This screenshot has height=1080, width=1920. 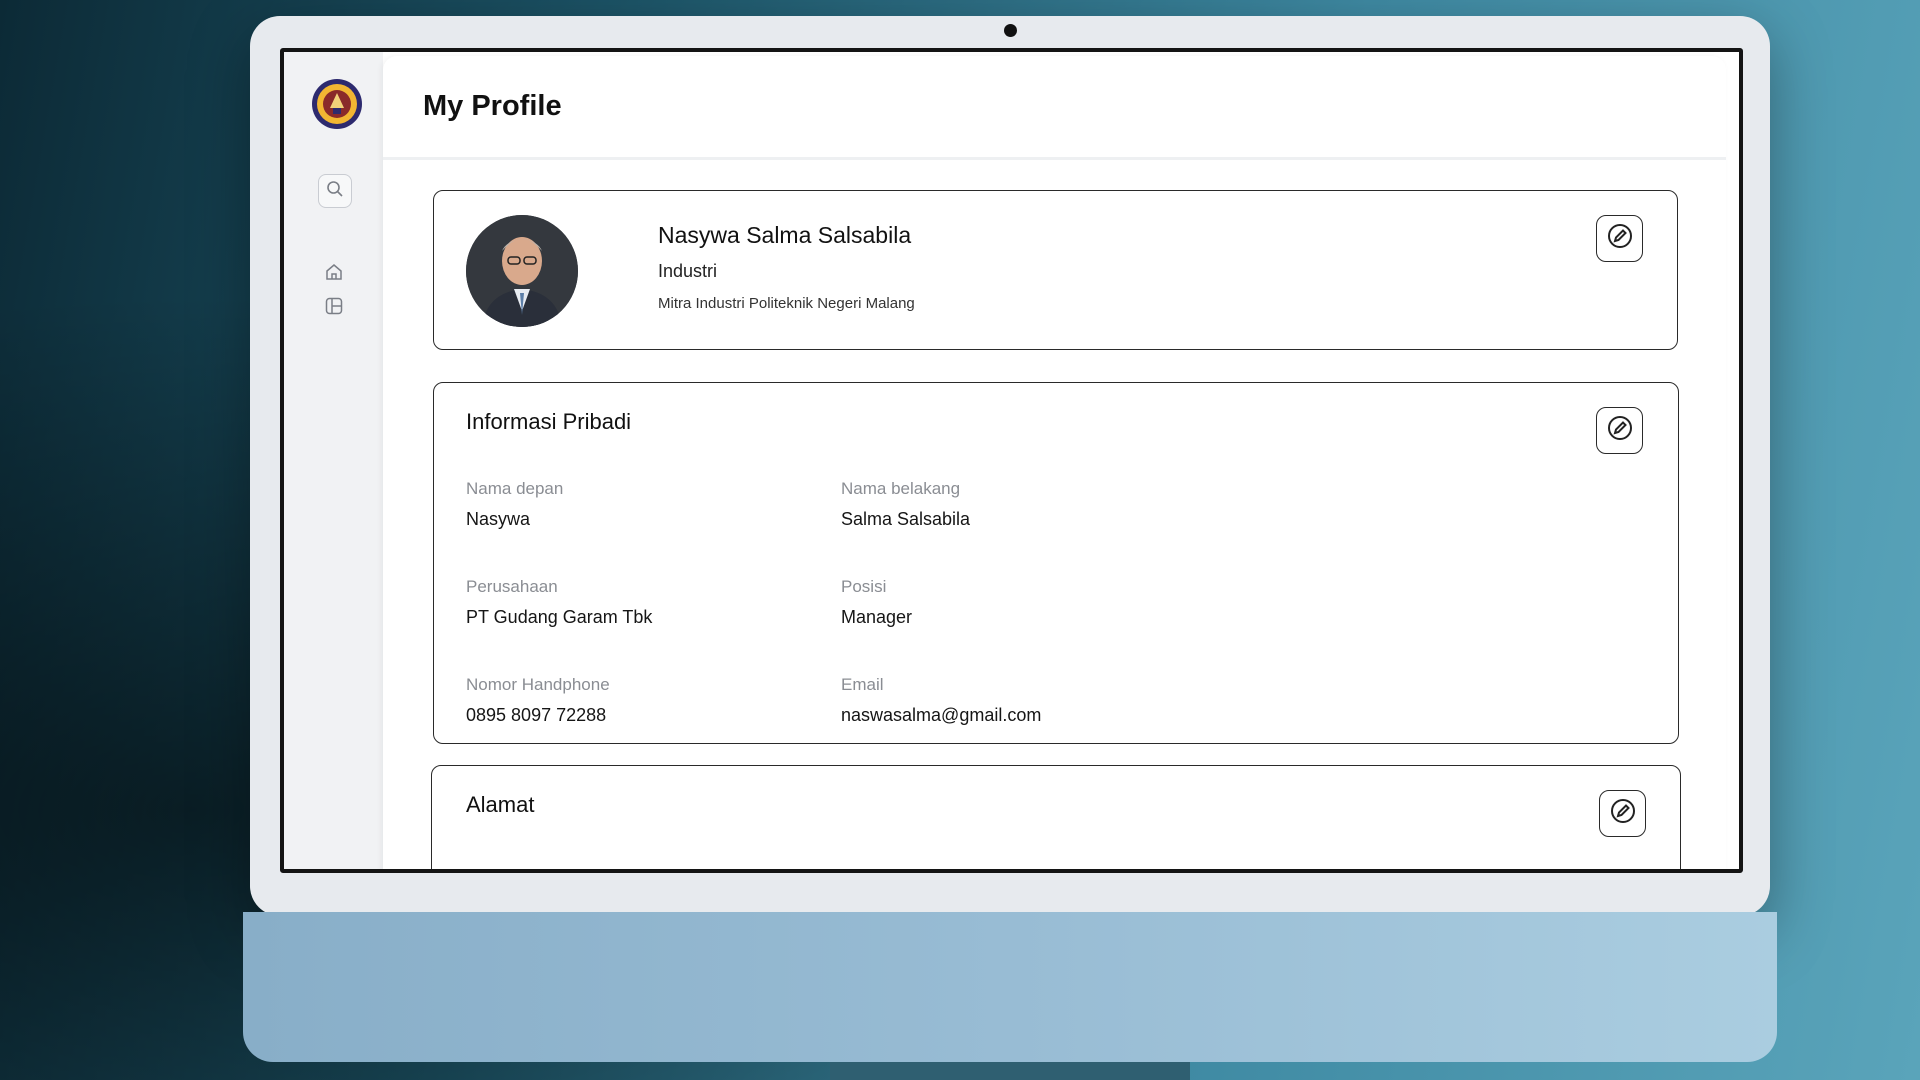 I want to click on profile-name: Nasywa Salma Salsabila, so click(x=785, y=235).